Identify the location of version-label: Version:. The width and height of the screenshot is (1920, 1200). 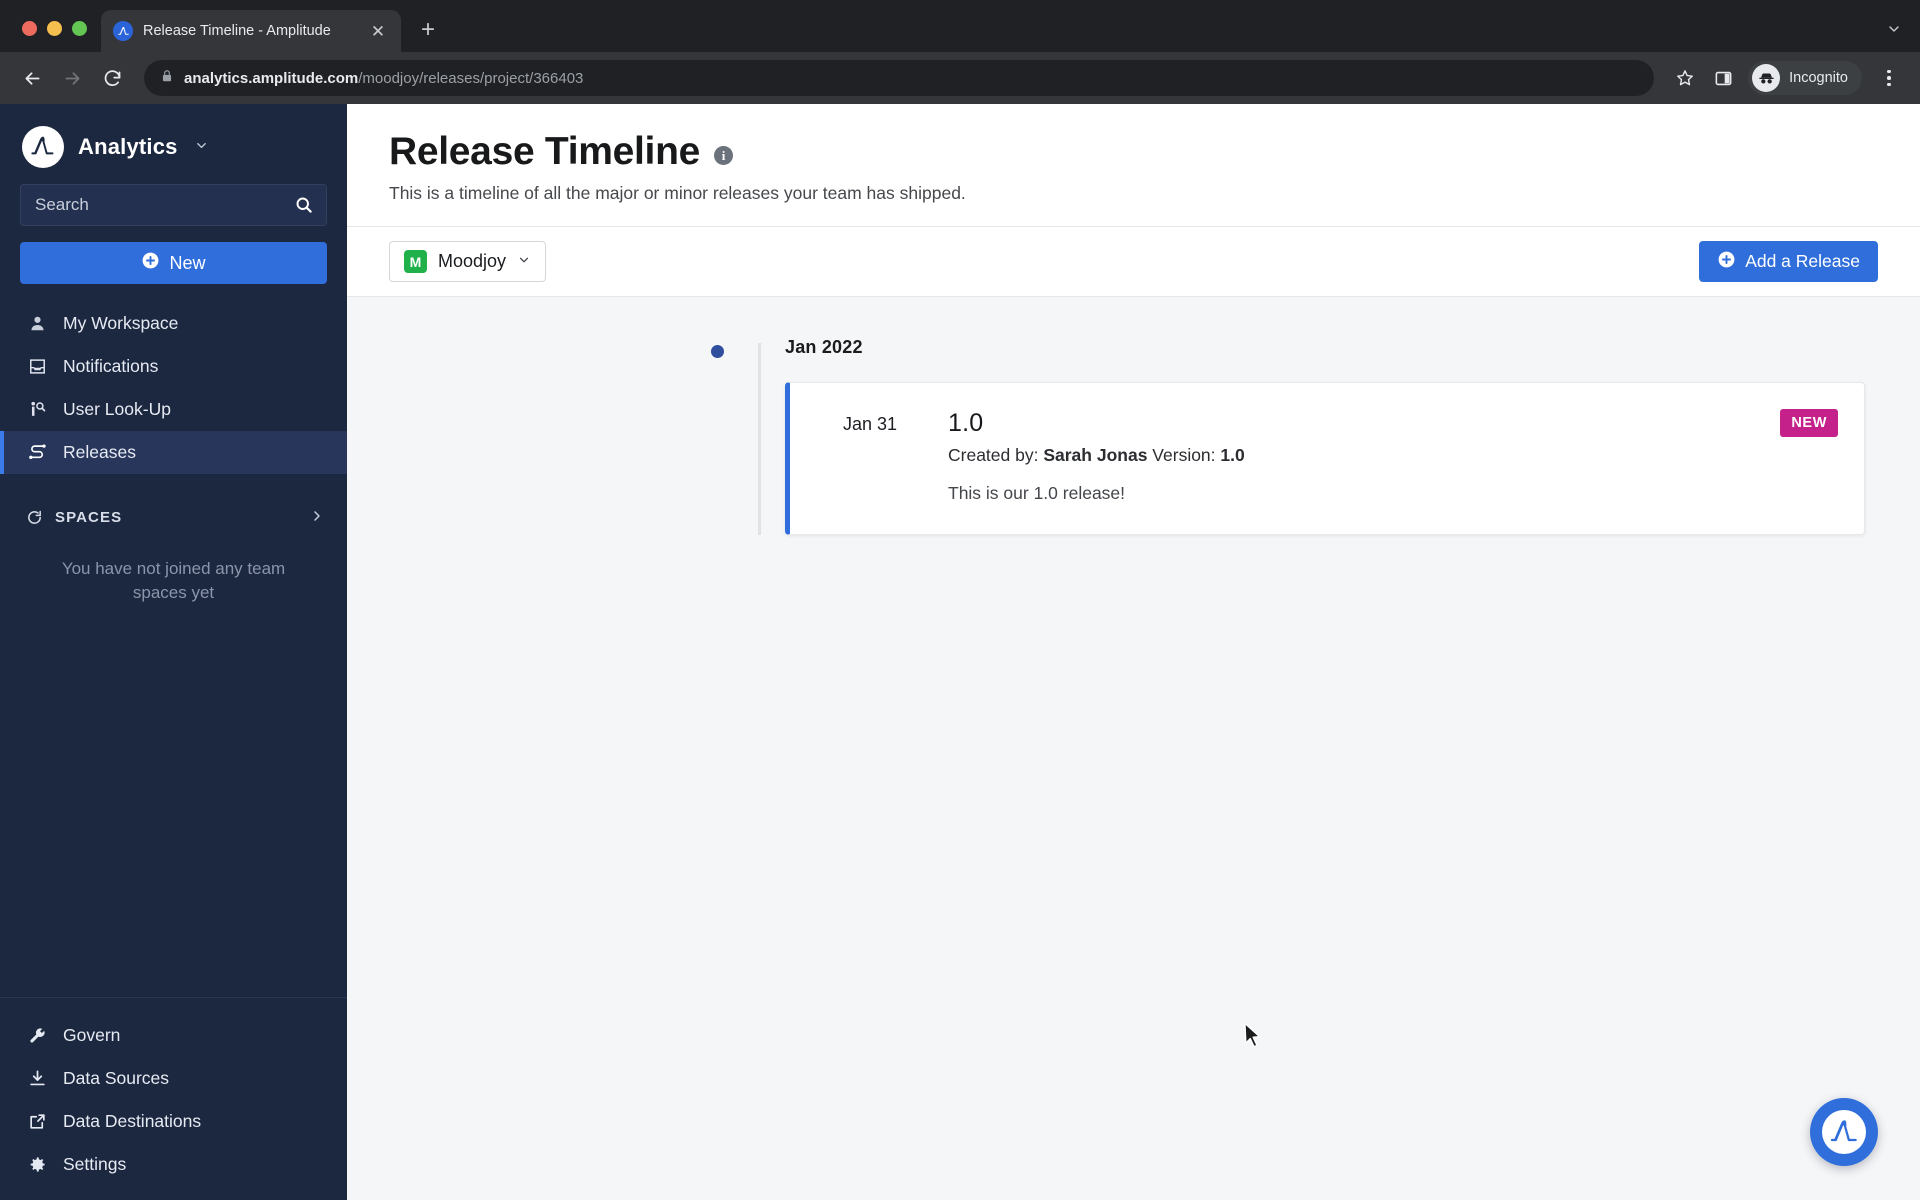
(1184, 455).